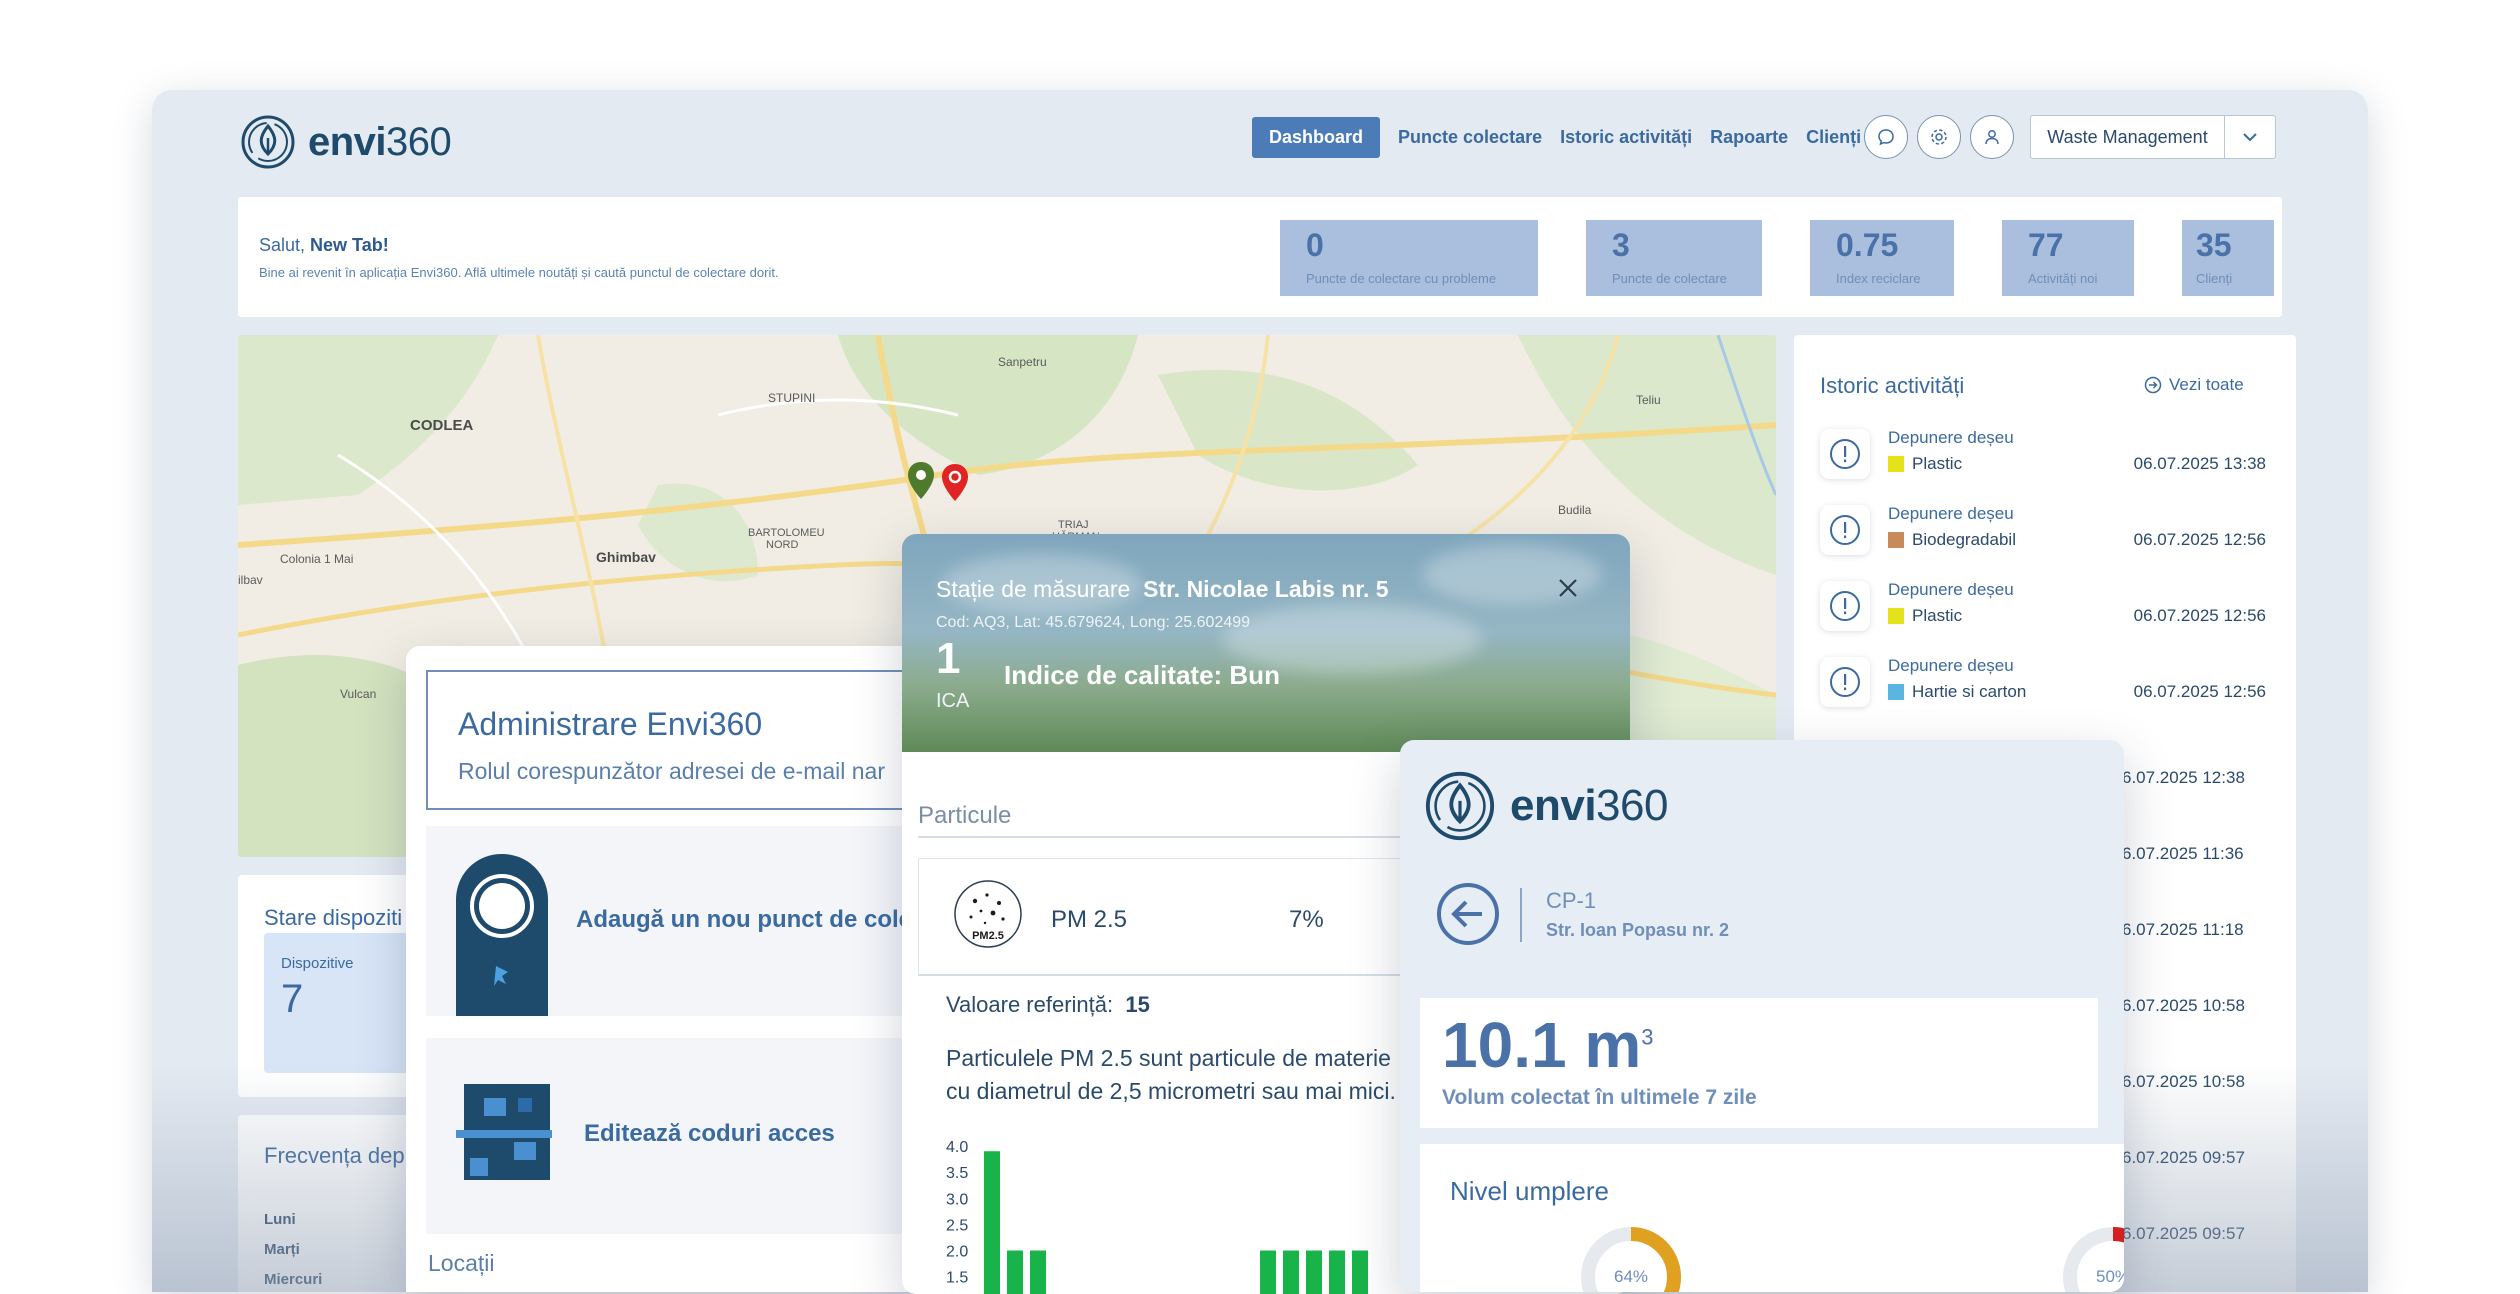 The image size is (2520, 1294). I want to click on map-label: STUPINI, so click(792, 398).